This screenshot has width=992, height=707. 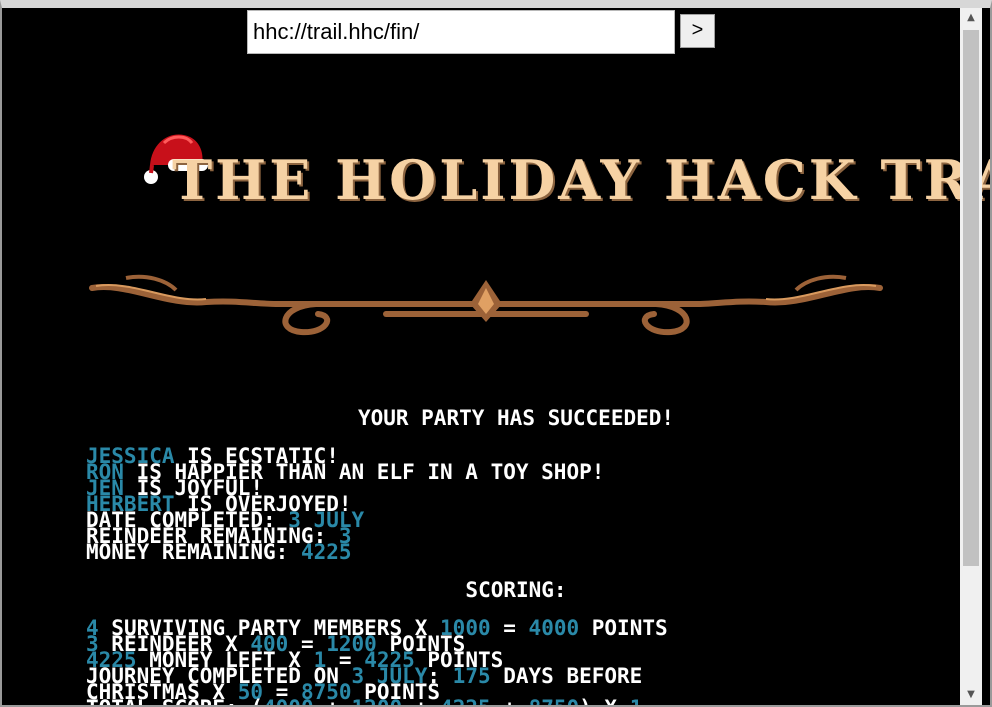 I want to click on game-title: THE HOLIDAY HACK TRAIL, so click(x=581, y=180).